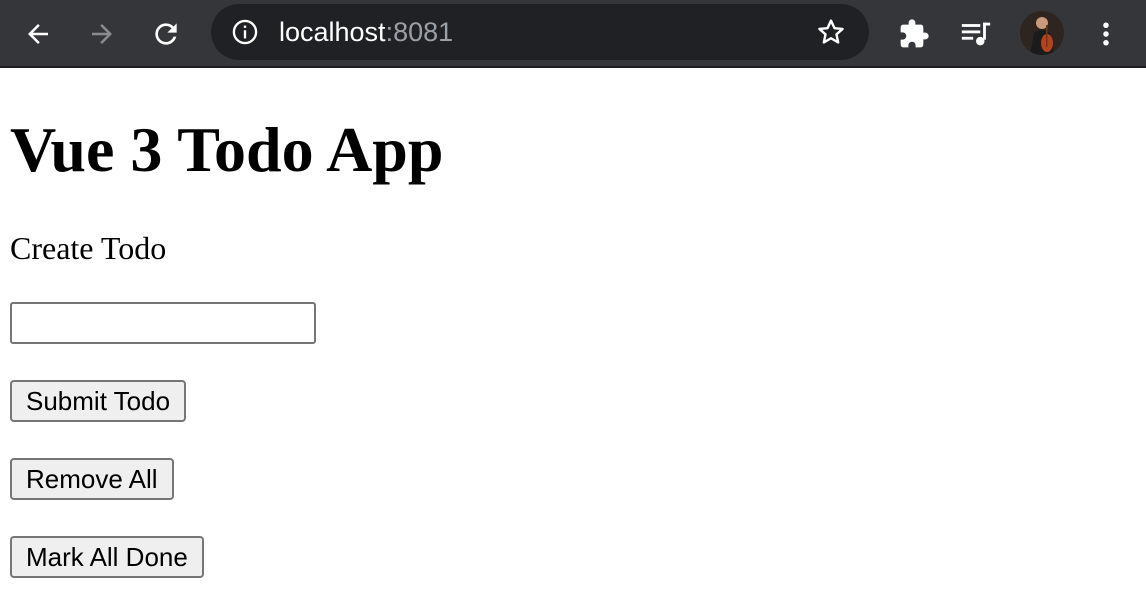 The image size is (1146, 600). I want to click on arrow-left-icon, so click(38, 34).